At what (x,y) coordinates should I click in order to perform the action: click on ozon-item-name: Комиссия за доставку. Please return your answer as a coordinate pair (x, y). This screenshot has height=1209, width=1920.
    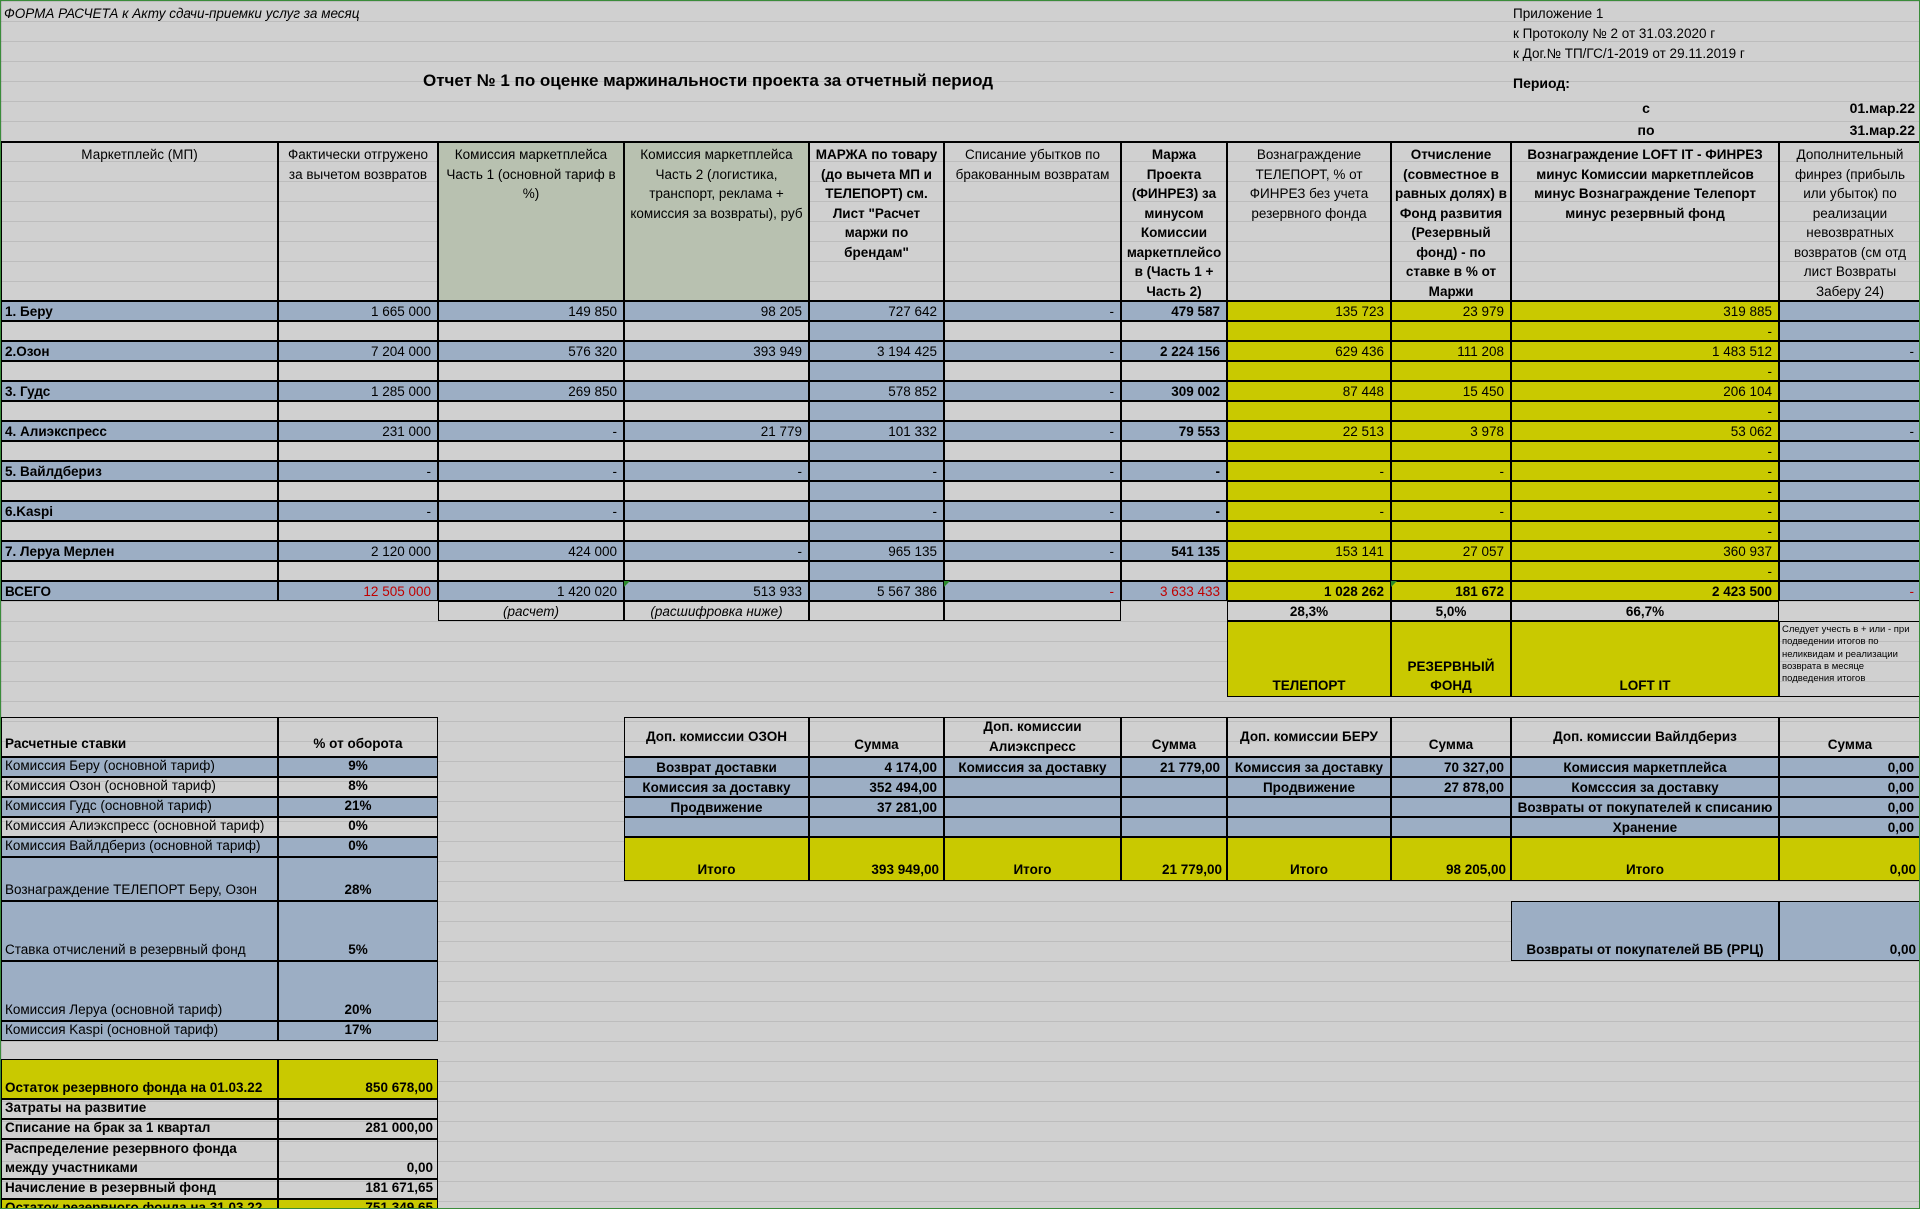
    Looking at the image, I should click on (716, 787).